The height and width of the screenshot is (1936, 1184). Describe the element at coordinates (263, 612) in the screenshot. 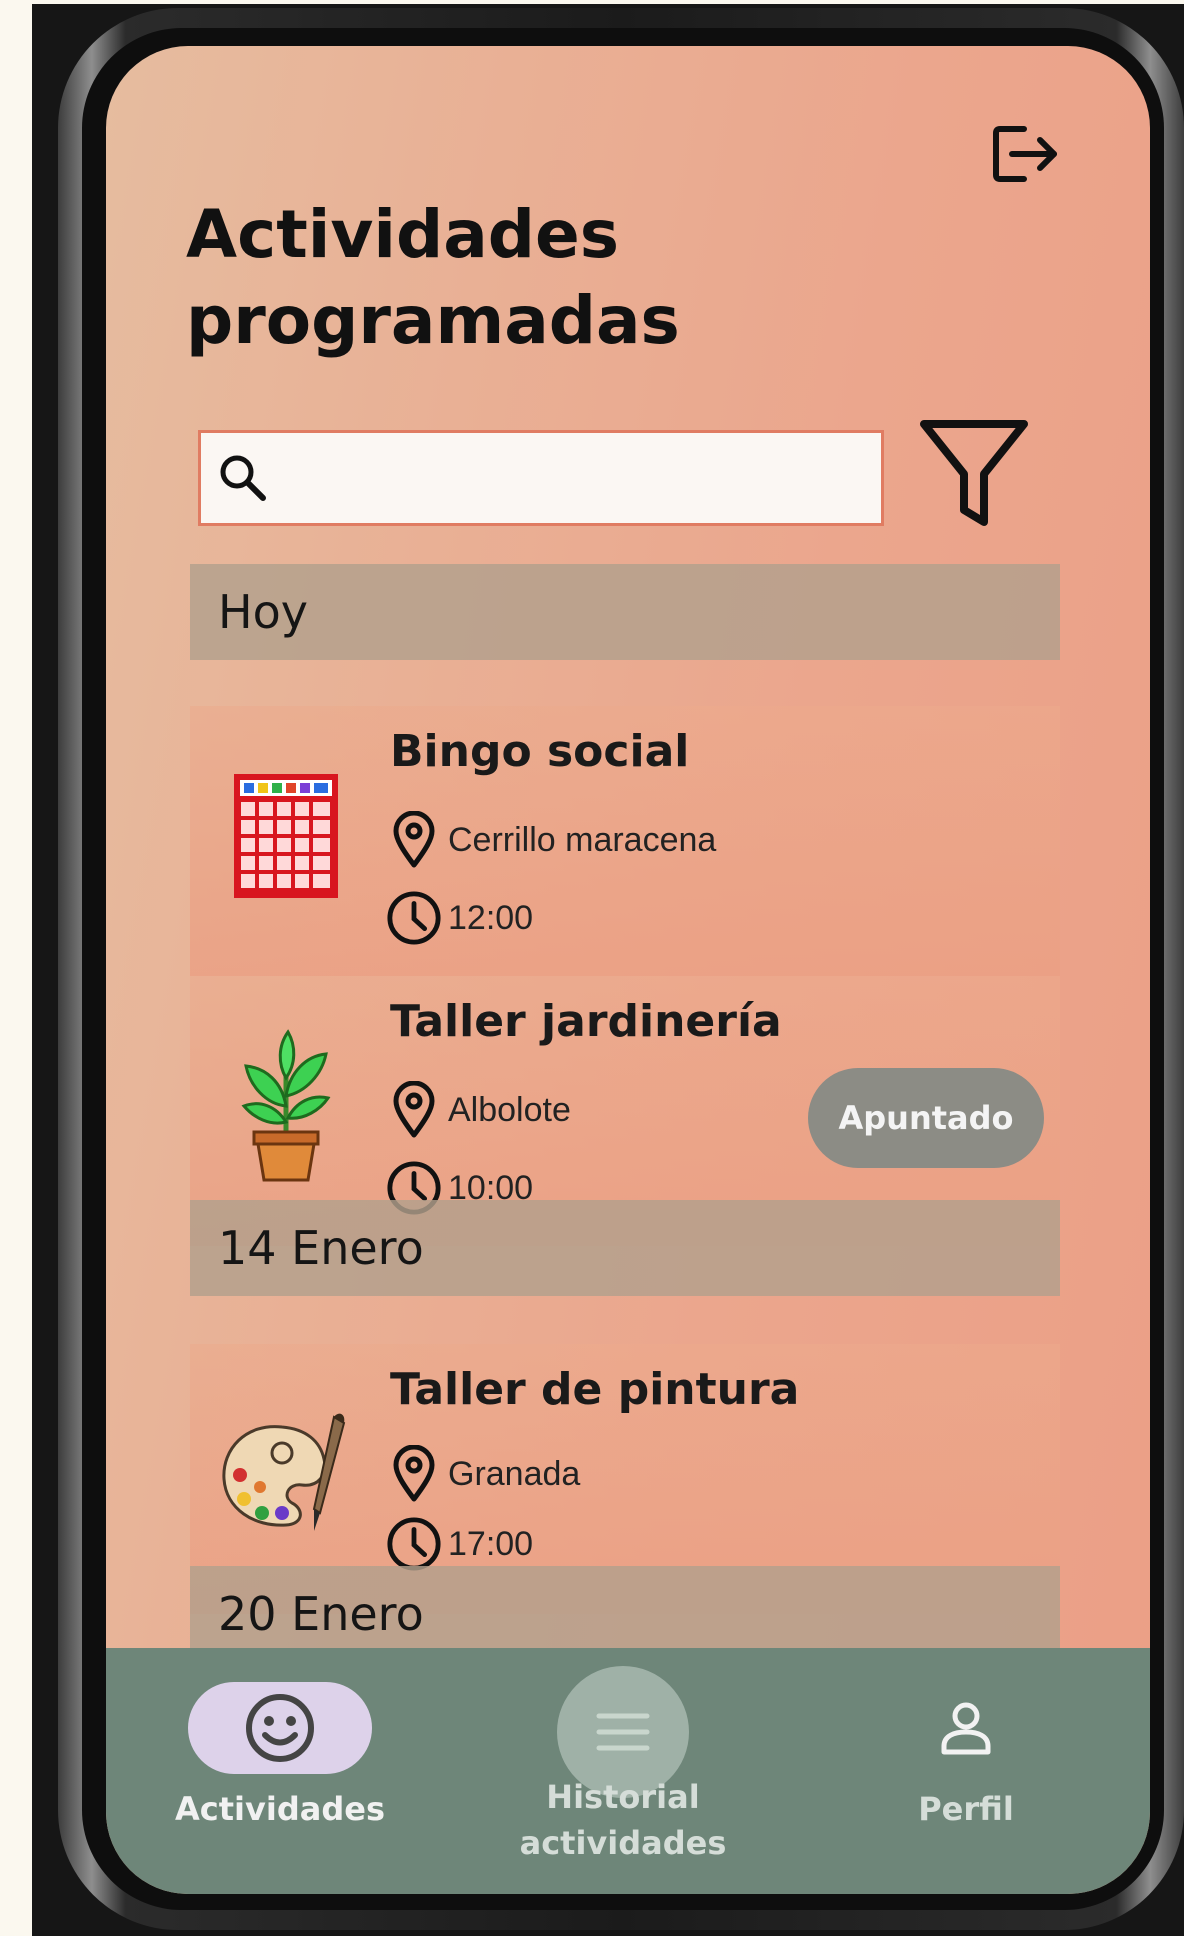

I see `section-label: Hoy` at that location.